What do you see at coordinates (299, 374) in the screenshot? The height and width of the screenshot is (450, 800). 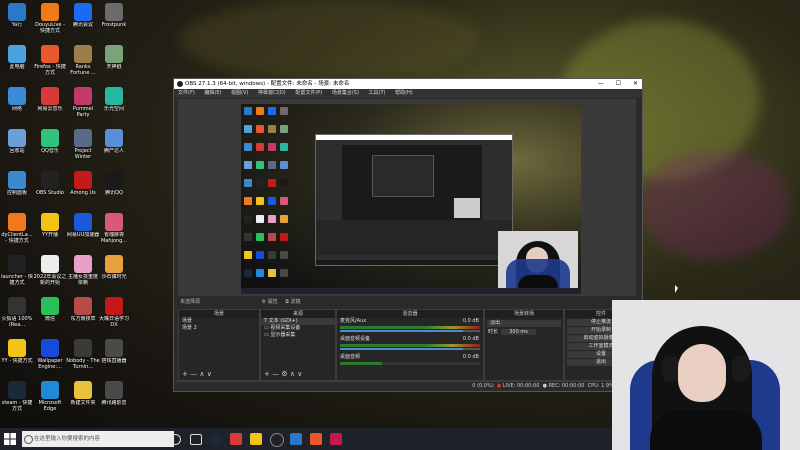 I see `source-down-button: ∨` at bounding box center [299, 374].